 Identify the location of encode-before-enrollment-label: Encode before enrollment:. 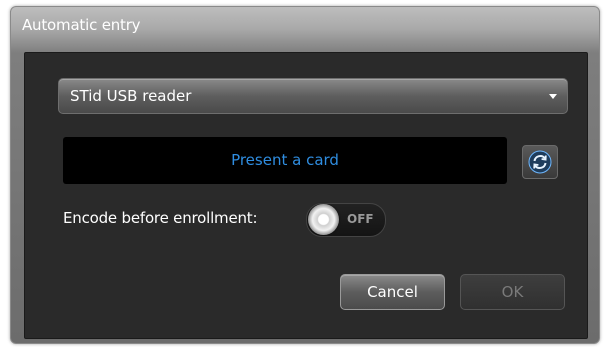
(160, 218).